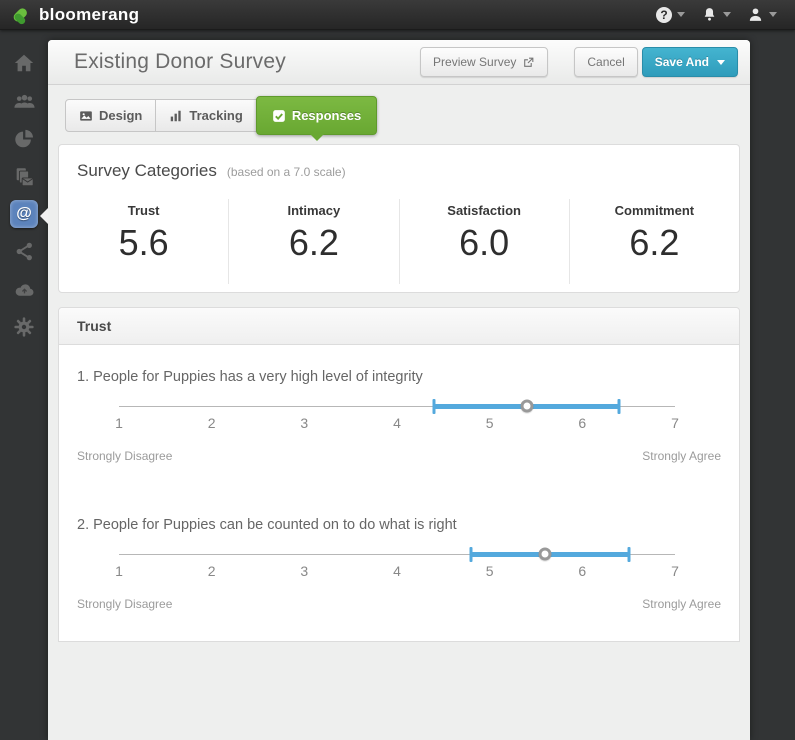  I want to click on cancel-button: Cancel, so click(605, 62).